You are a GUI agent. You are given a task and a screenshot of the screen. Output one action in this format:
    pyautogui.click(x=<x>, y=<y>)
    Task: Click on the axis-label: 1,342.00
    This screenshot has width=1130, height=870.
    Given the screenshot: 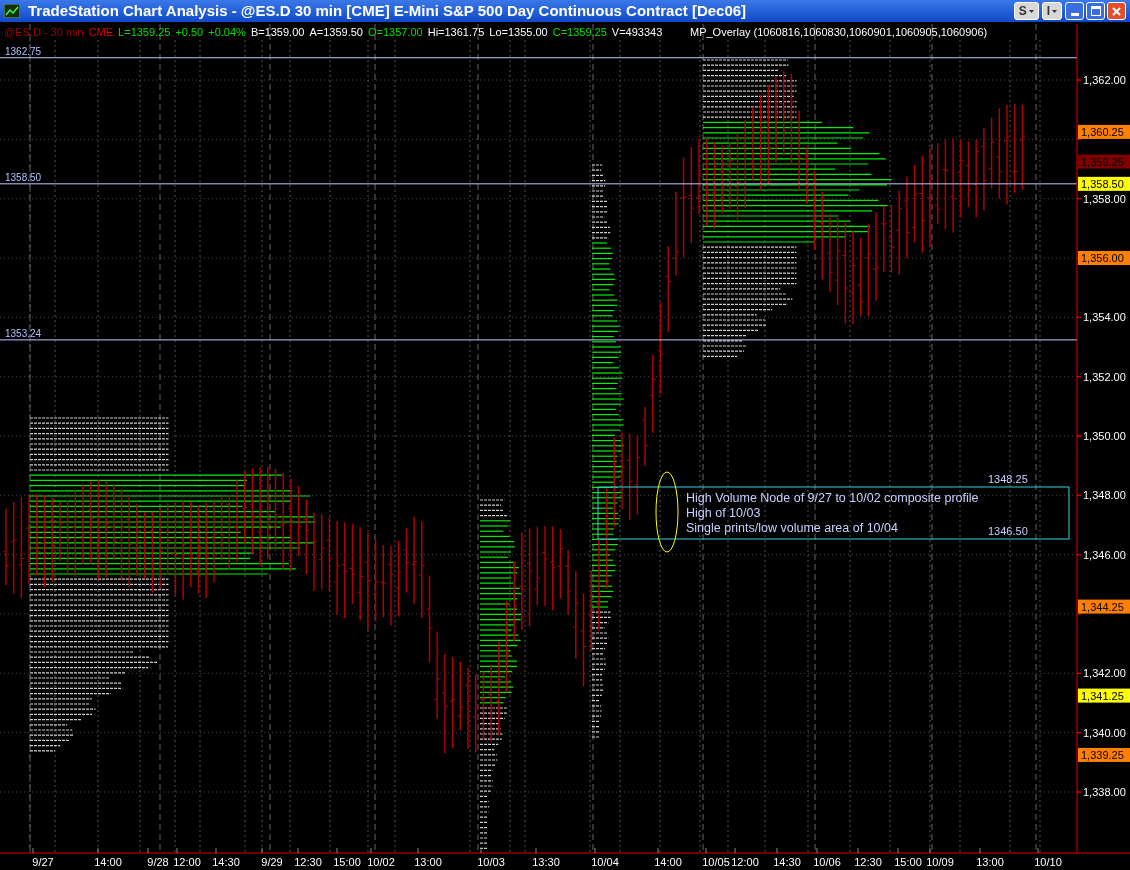 What is the action you would take?
    pyautogui.click(x=1104, y=673)
    